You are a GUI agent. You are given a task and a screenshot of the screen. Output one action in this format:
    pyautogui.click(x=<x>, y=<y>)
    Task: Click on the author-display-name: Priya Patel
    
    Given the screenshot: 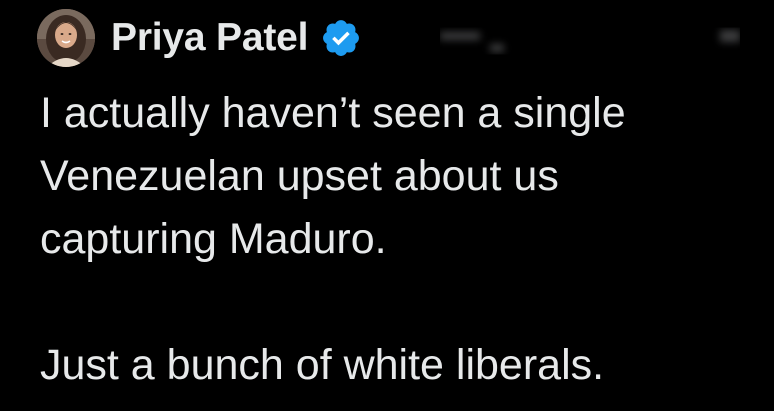 What is the action you would take?
    pyautogui.click(x=209, y=38)
    